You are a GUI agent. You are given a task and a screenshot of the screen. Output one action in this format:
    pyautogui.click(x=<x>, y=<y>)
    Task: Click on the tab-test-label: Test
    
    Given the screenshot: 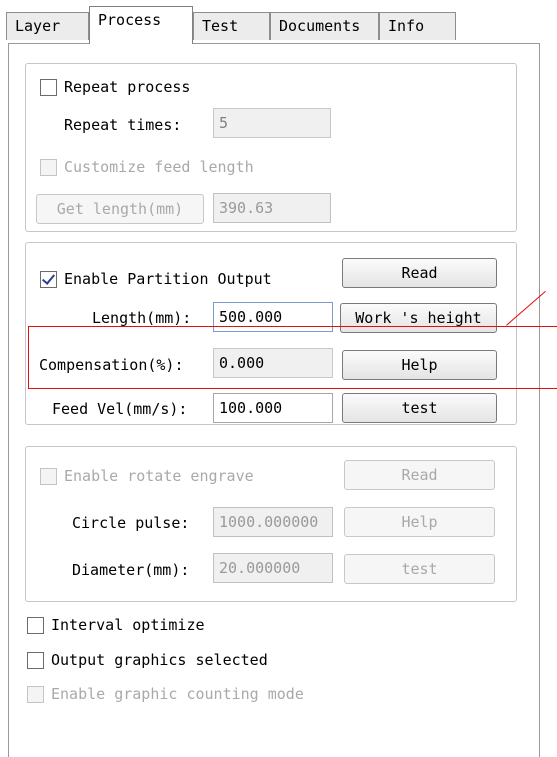 What is the action you would take?
    pyautogui.click(x=220, y=26)
    